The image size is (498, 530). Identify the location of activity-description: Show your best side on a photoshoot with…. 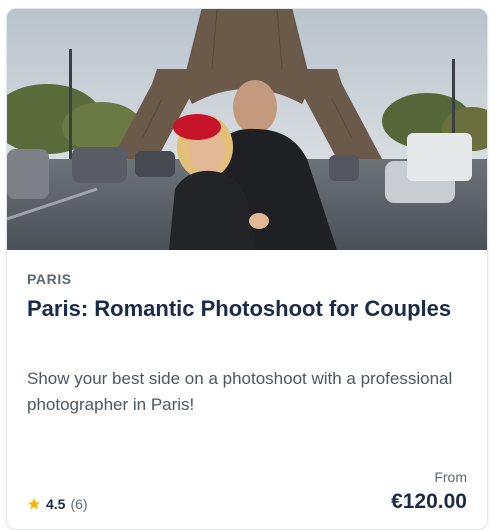
(240, 391).